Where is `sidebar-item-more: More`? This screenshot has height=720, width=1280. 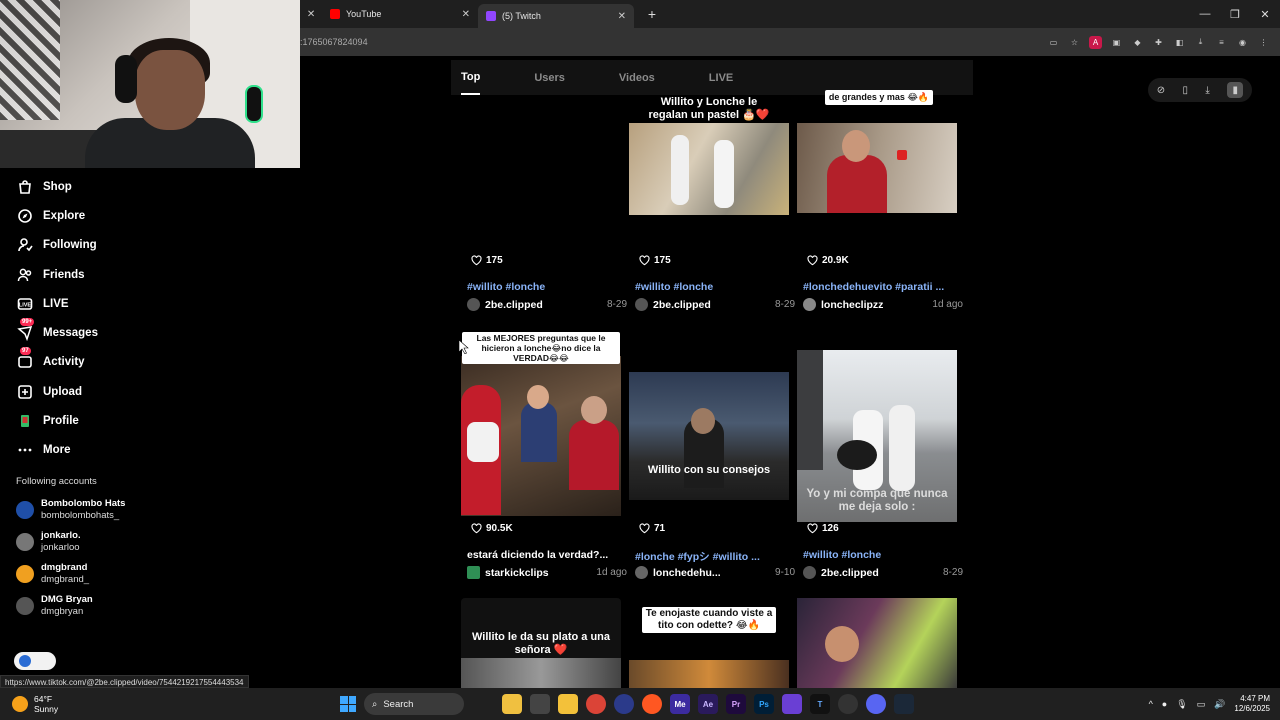
sidebar-item-more: More is located at coordinates (80, 450).